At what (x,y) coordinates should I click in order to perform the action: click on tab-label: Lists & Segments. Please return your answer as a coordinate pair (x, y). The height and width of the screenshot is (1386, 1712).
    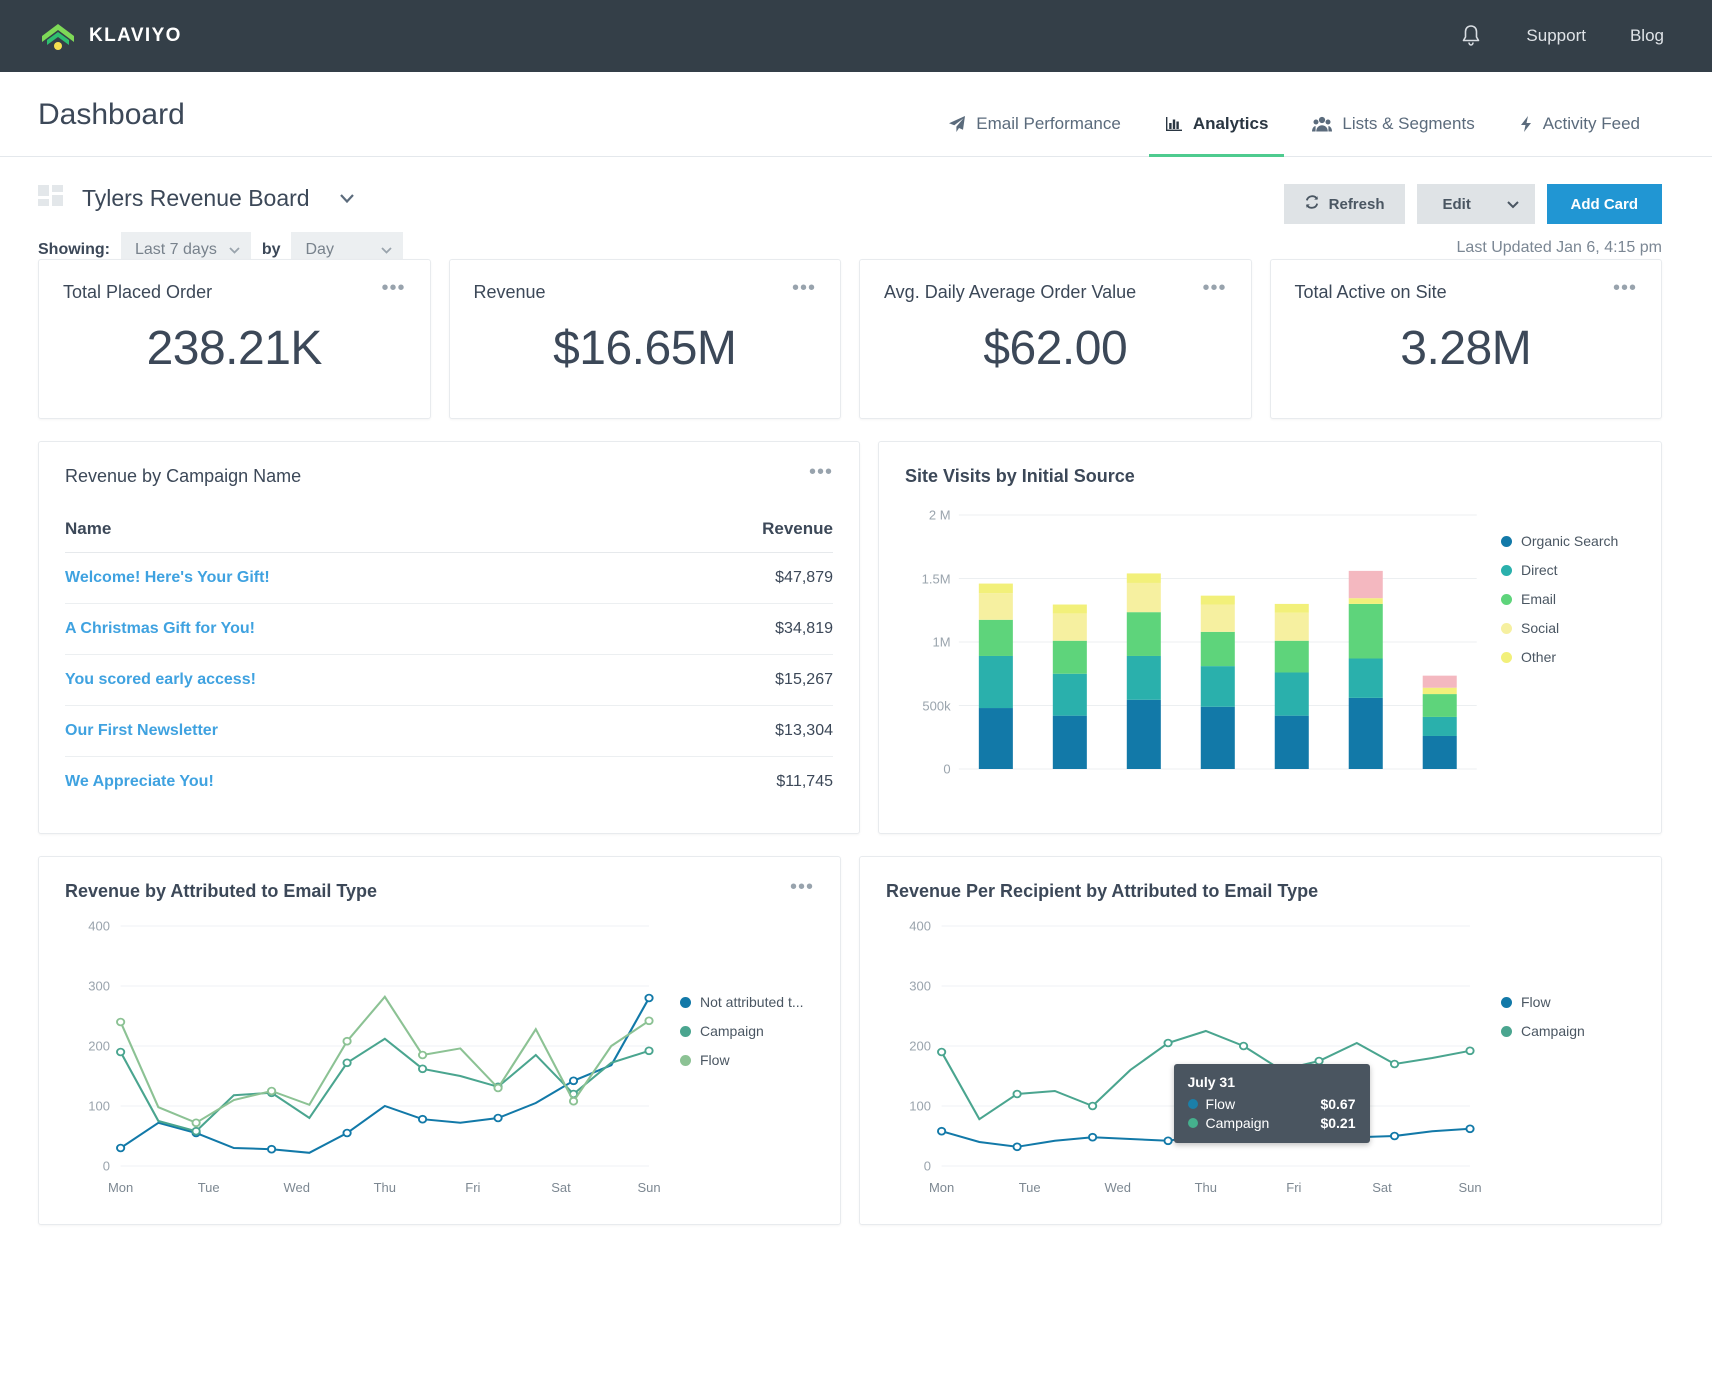
    Looking at the image, I should click on (1408, 123).